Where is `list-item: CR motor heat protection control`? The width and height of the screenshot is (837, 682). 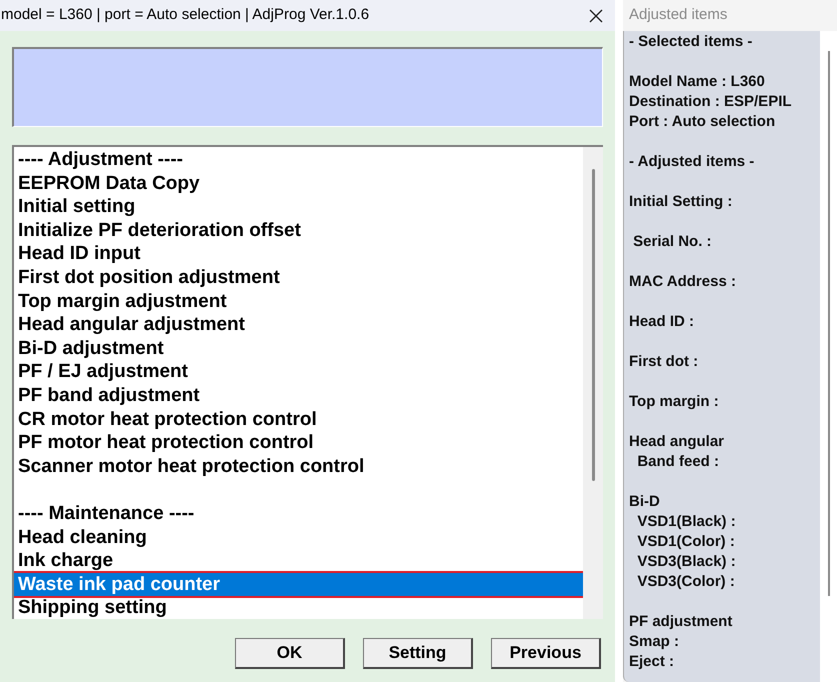 list-item: CR motor heat protection control is located at coordinates (300, 420).